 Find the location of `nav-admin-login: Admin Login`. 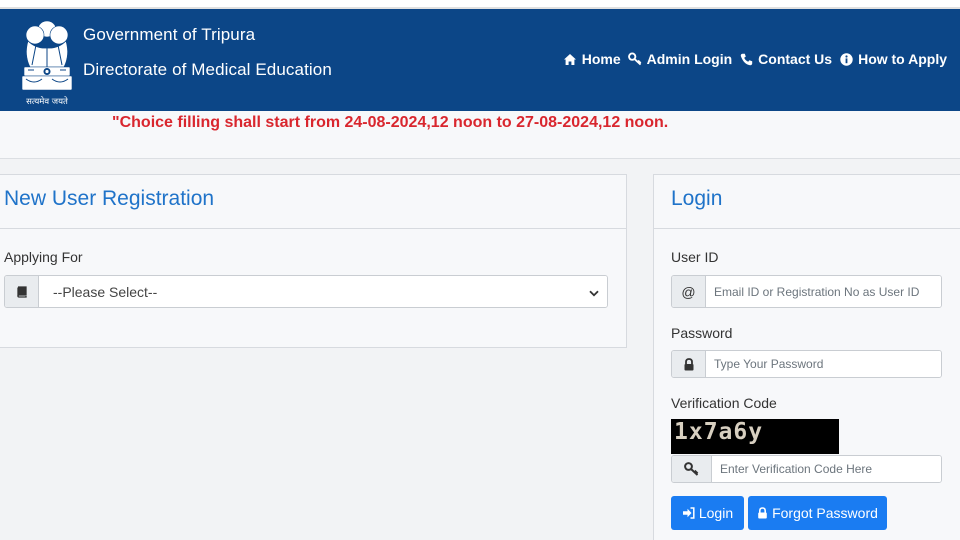

nav-admin-login: Admin Login is located at coordinates (680, 59).